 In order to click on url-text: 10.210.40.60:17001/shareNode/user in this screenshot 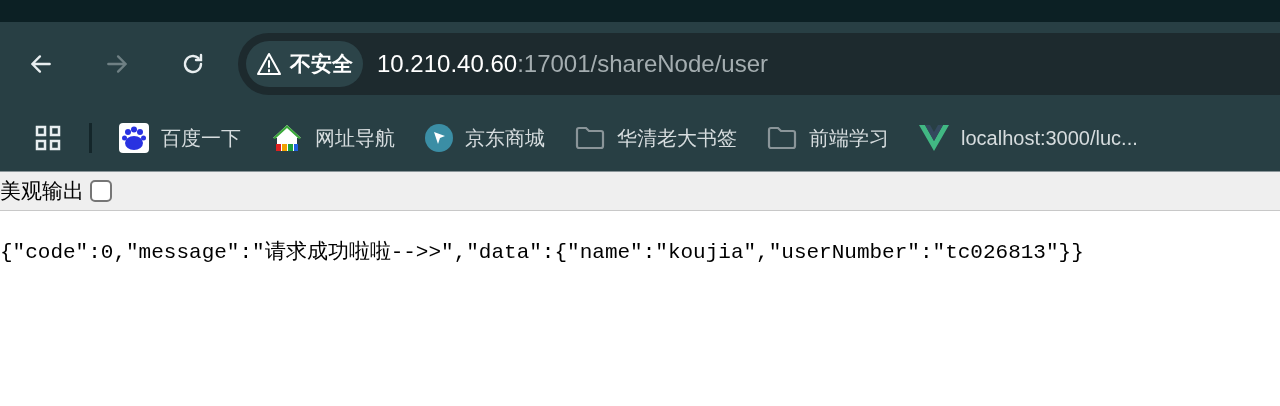, I will do `click(572, 63)`.